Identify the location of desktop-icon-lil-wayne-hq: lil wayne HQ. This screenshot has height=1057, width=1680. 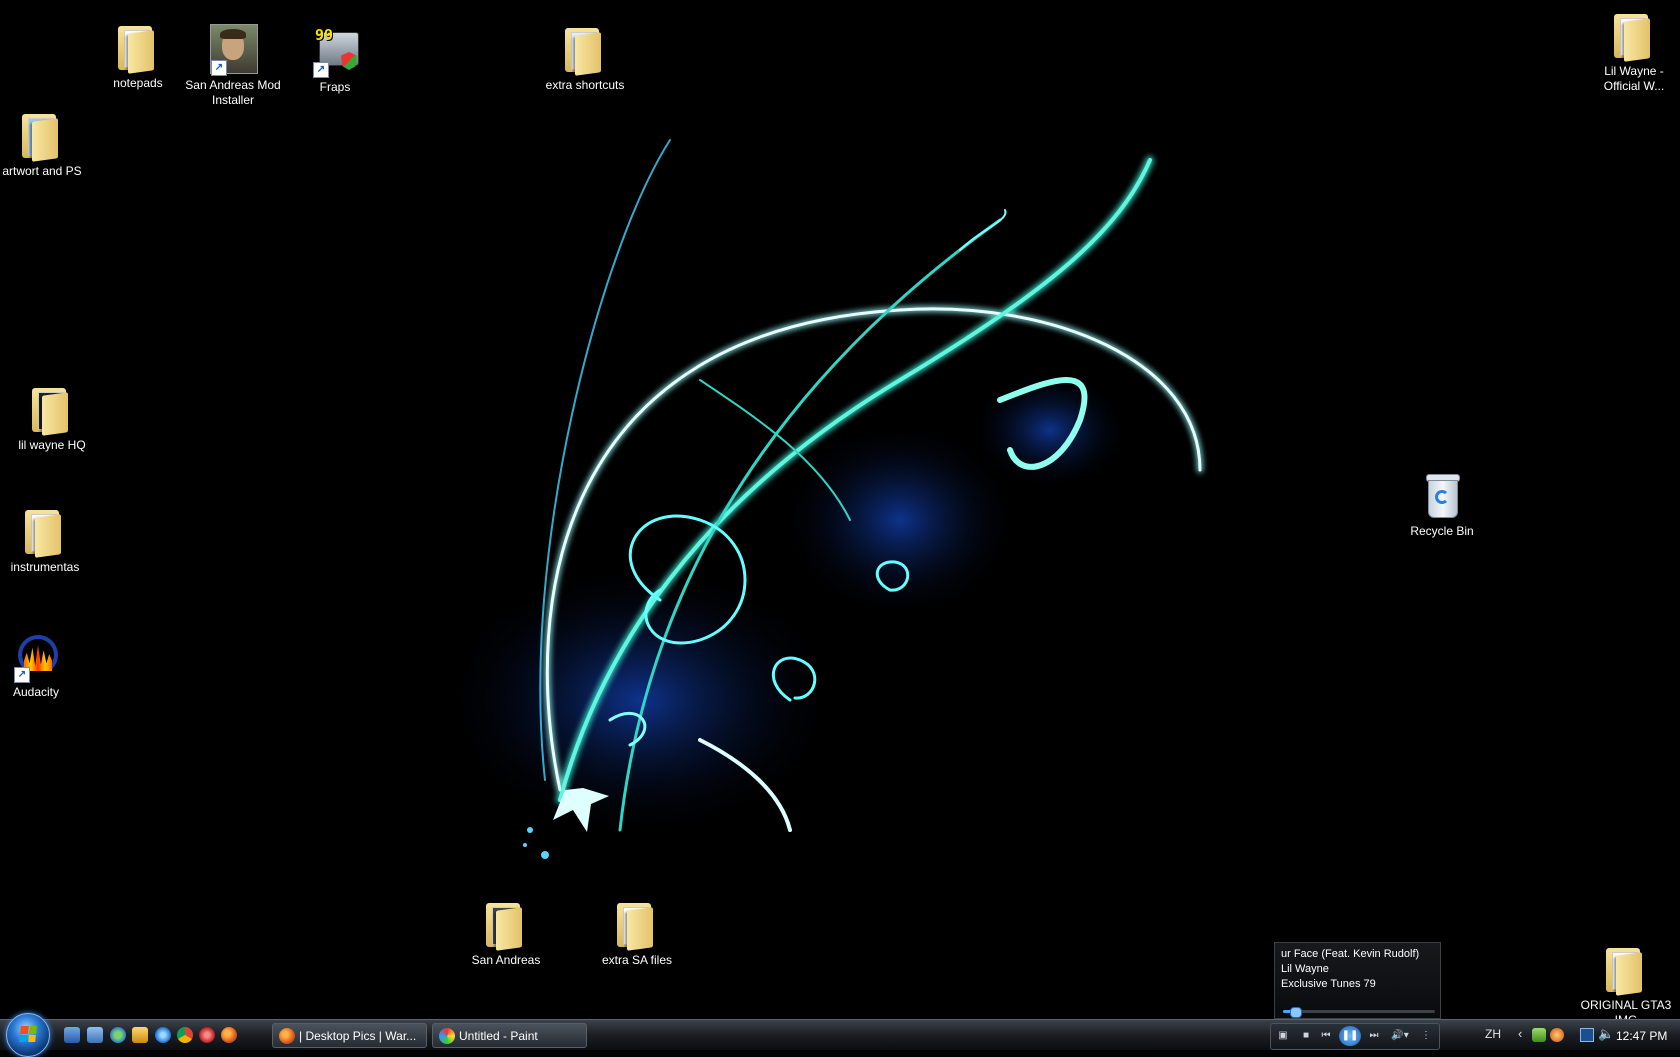
(52, 418).